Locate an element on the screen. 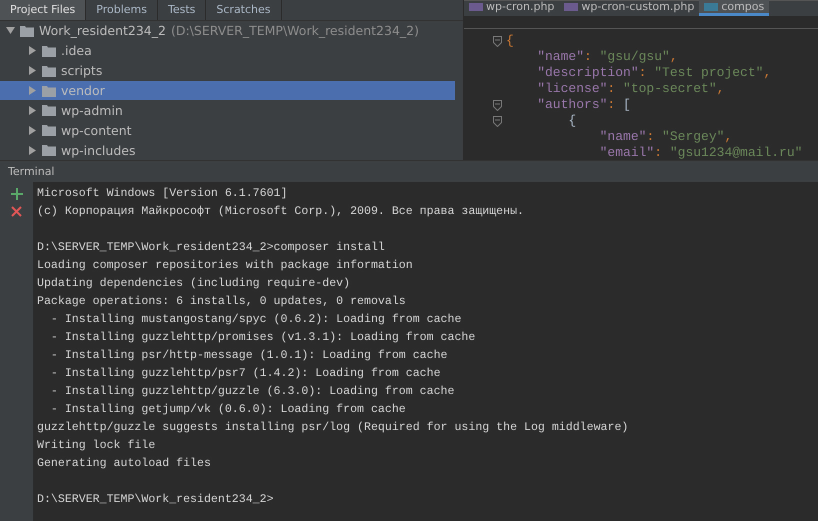  project-path: (D:\SERVER_TEMP\Work_resident234_2) is located at coordinates (294, 30).